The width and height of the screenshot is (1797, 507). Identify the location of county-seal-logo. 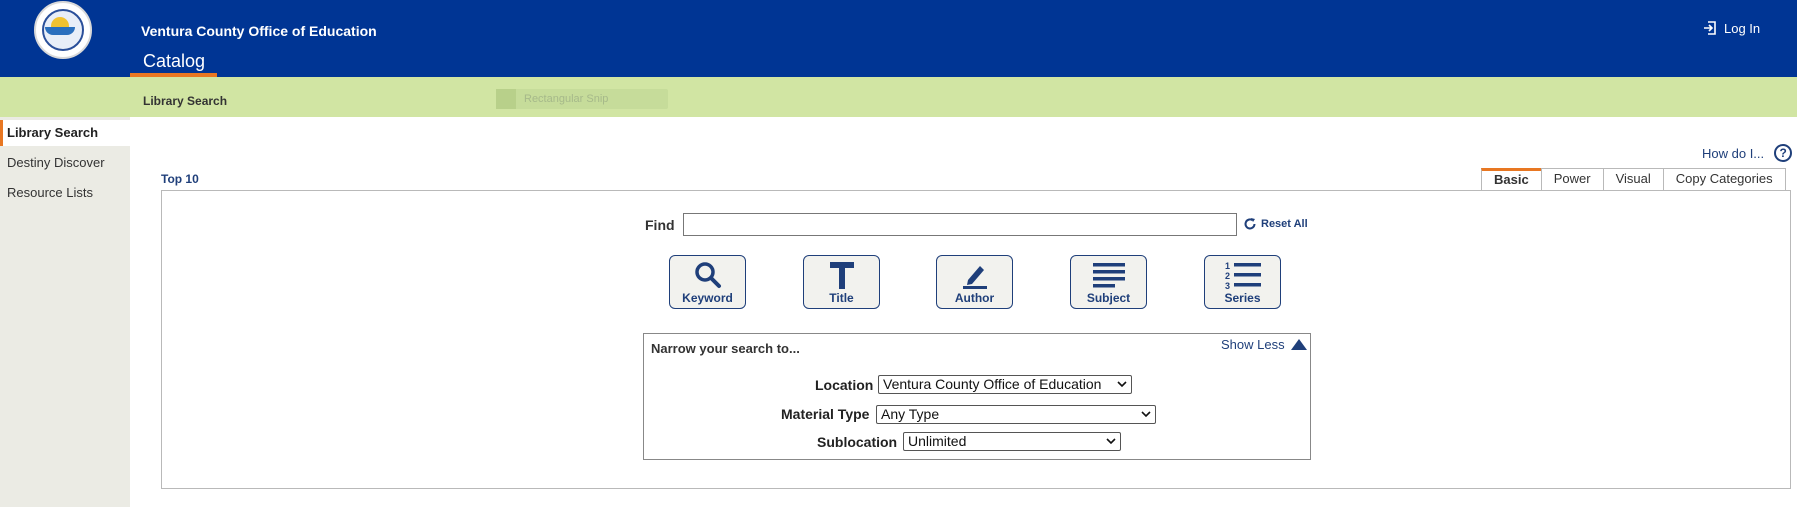
(63, 30).